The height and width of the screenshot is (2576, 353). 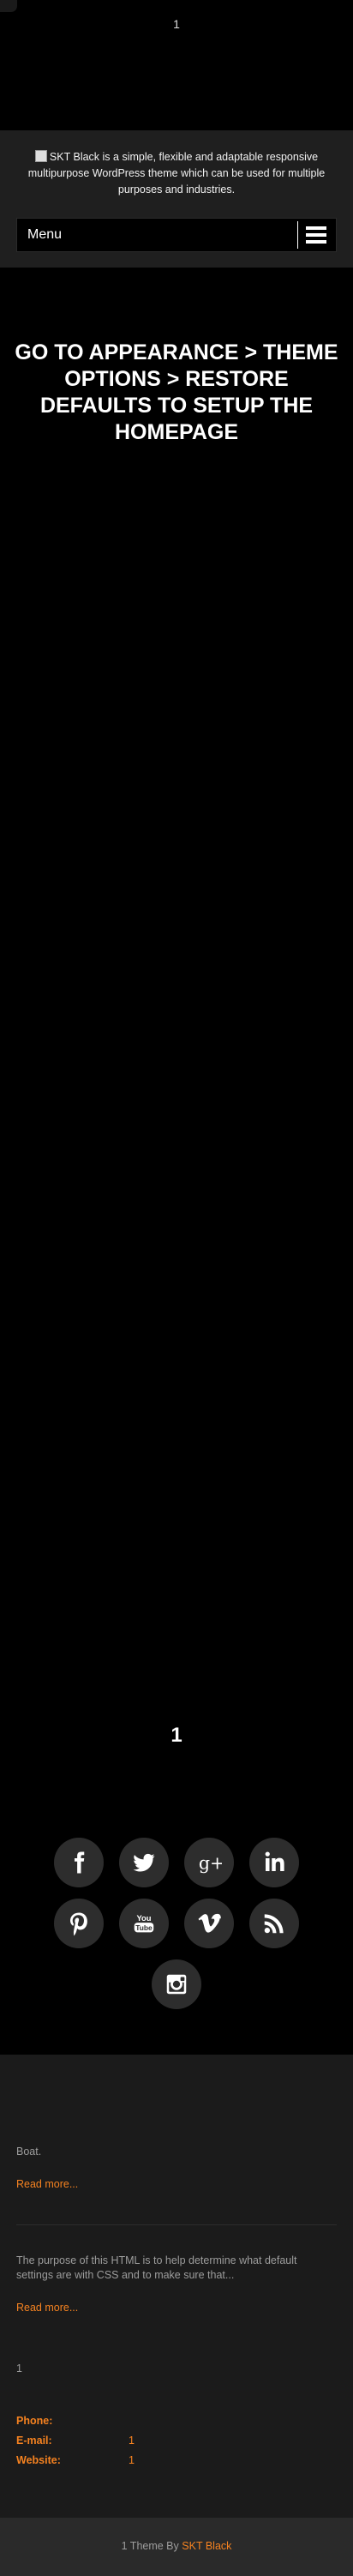 What do you see at coordinates (40, 156) in the screenshot?
I see `broken-image-icon` at bounding box center [40, 156].